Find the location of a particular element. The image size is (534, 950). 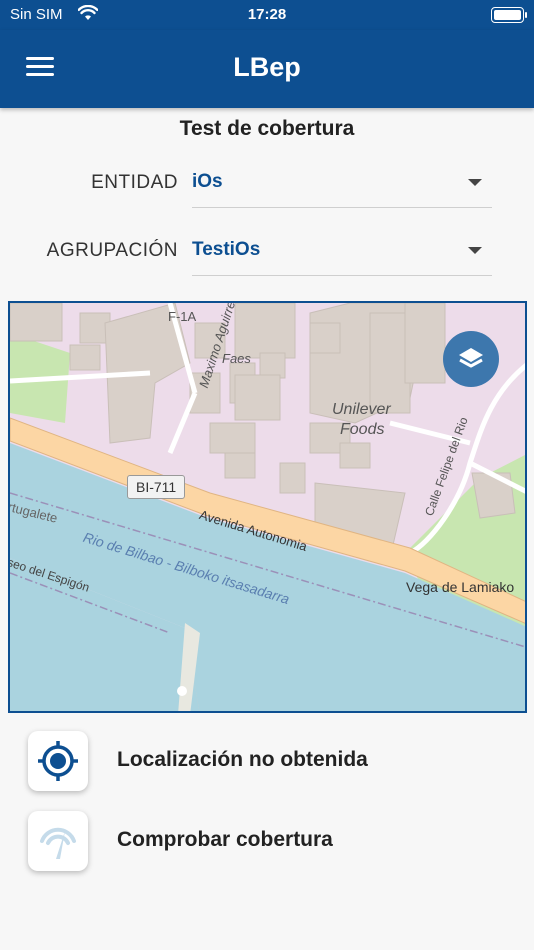

page-title: Test de cobertura is located at coordinates (267, 128).